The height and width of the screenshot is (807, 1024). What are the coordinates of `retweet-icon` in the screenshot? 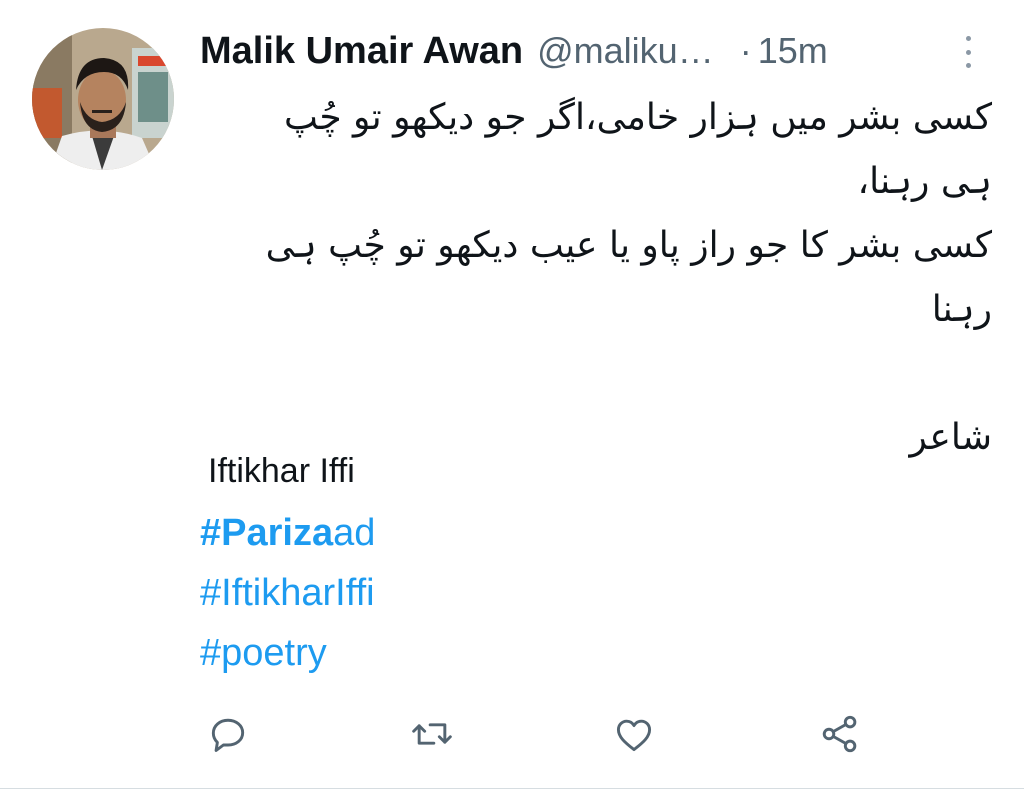 It's located at (432, 734).